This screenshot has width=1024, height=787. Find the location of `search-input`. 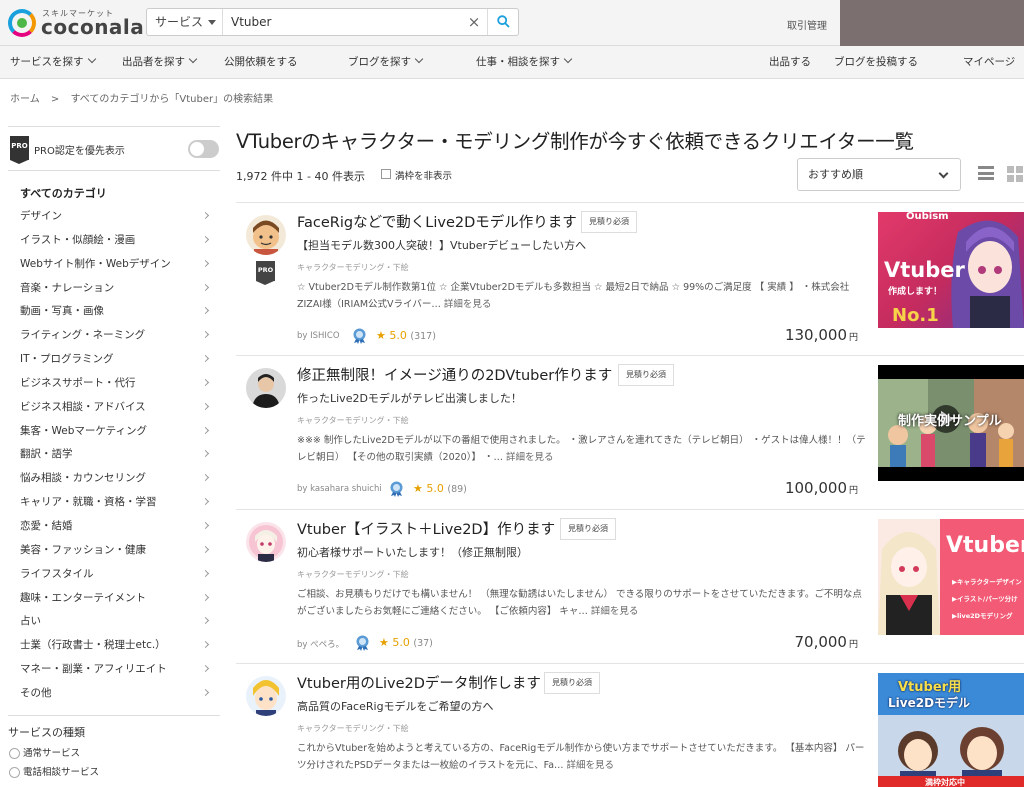

search-input is located at coordinates (346, 22).